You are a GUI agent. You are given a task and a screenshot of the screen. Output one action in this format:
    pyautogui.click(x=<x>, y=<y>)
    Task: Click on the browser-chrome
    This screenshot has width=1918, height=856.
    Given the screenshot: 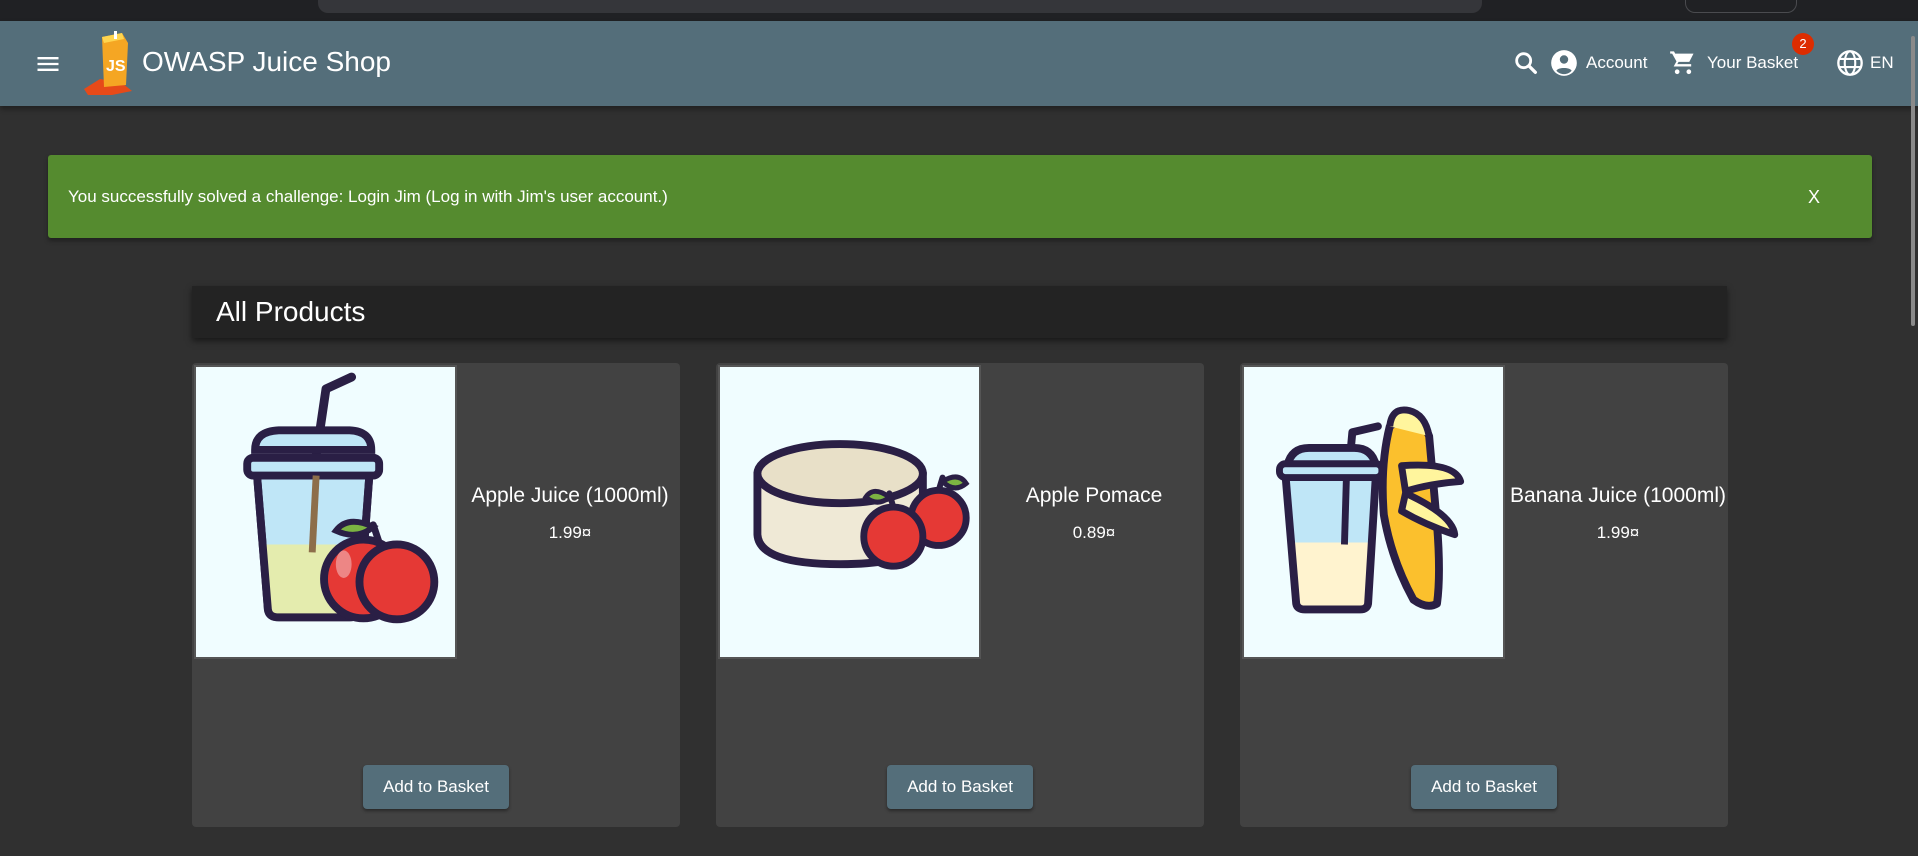 What is the action you would take?
    pyautogui.click(x=959, y=10)
    